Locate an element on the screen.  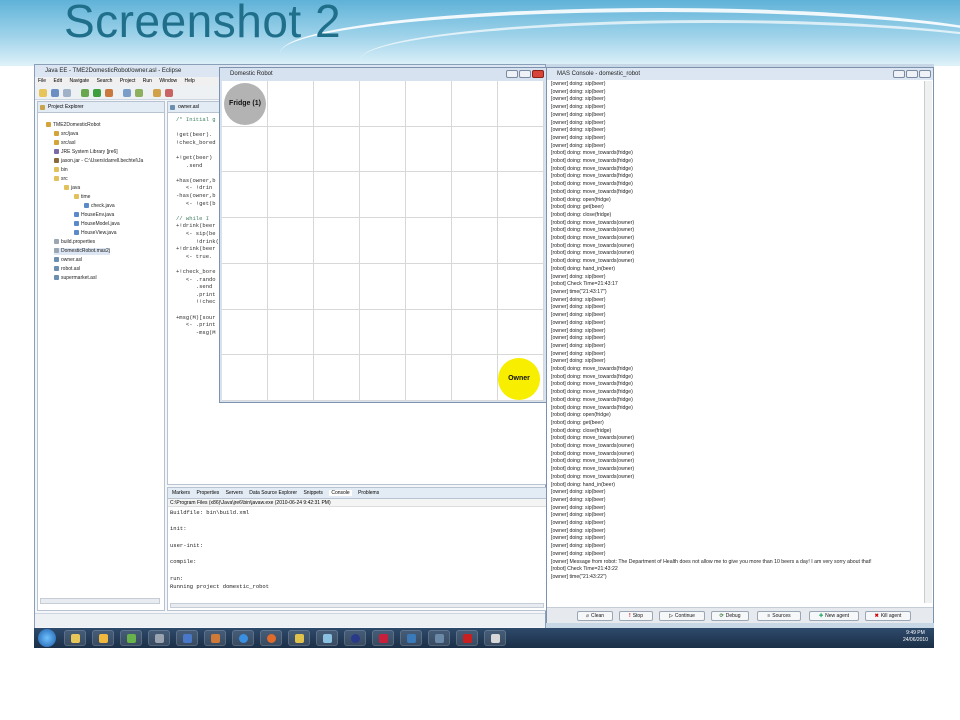
new-agent-button: ✚ New agent is located at coordinates (834, 616).